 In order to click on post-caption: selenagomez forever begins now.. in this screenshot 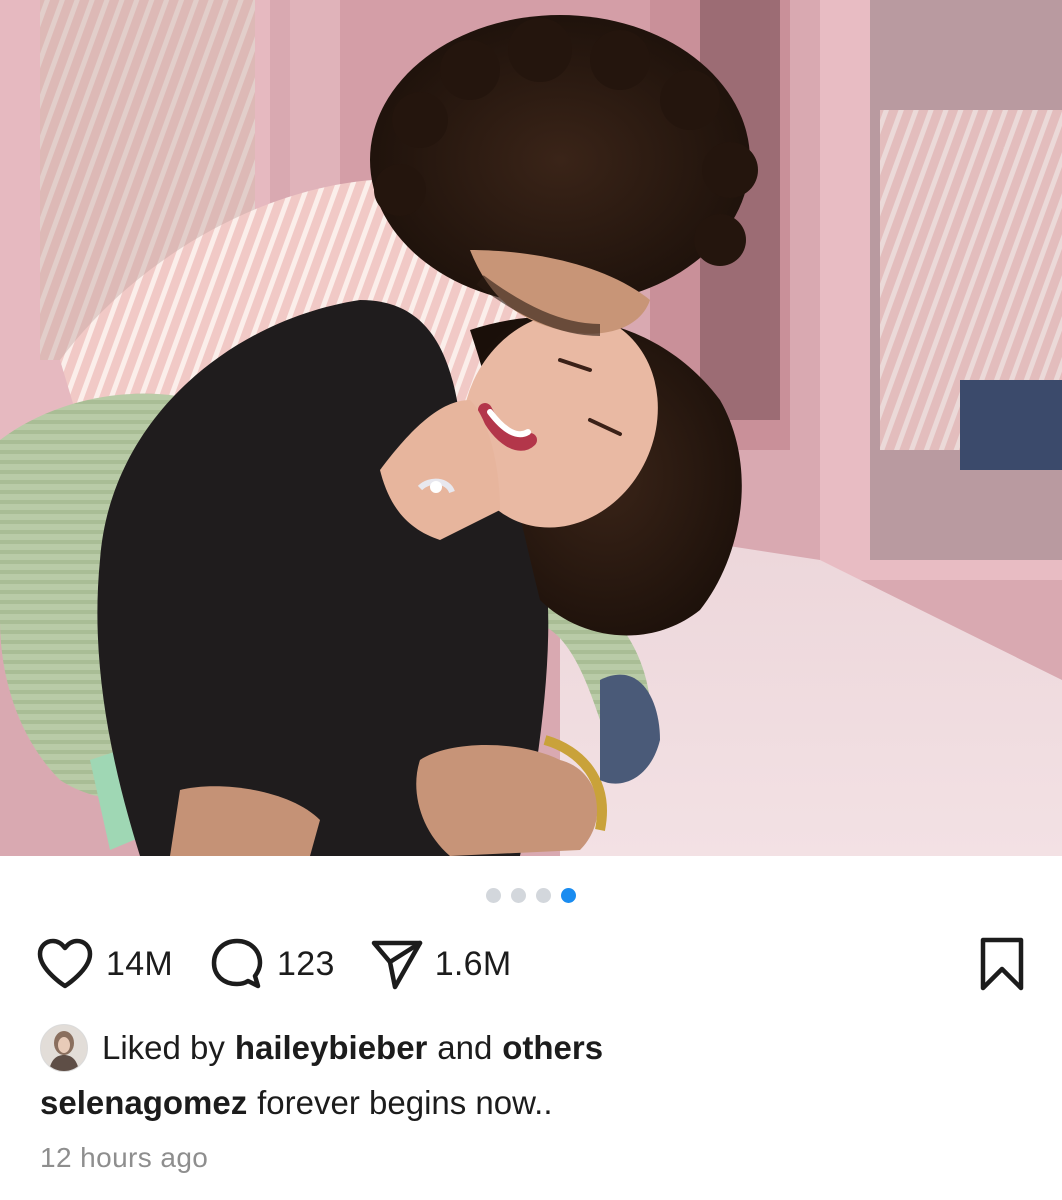, I will do `click(296, 1103)`.